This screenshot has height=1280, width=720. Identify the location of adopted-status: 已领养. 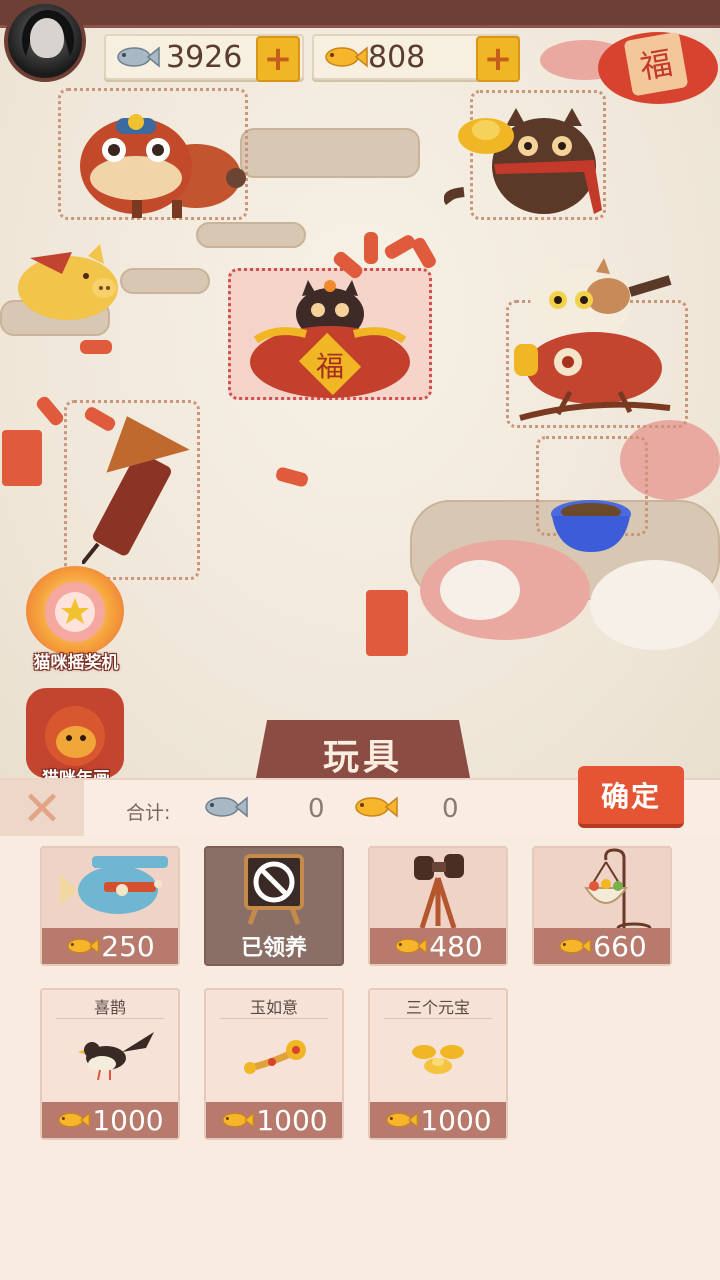
(274, 946).